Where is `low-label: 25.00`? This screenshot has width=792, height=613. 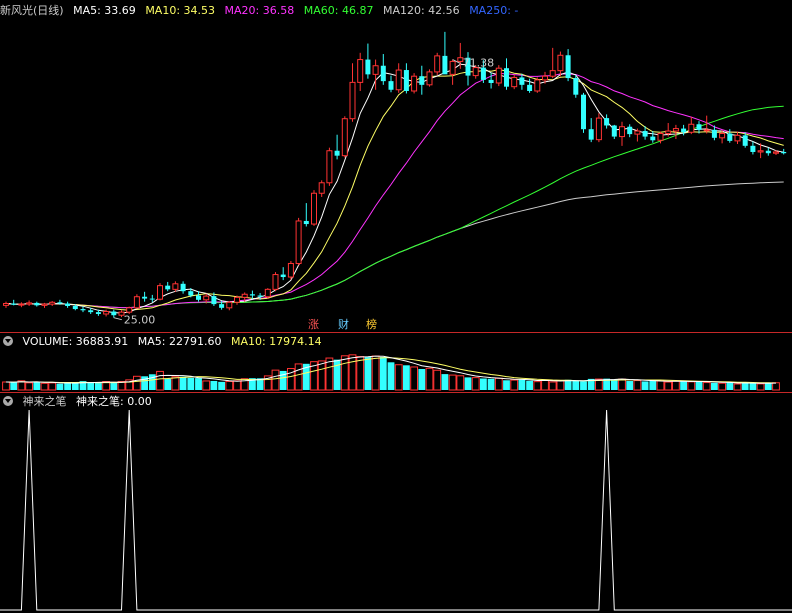
low-label: 25.00 is located at coordinates (140, 320).